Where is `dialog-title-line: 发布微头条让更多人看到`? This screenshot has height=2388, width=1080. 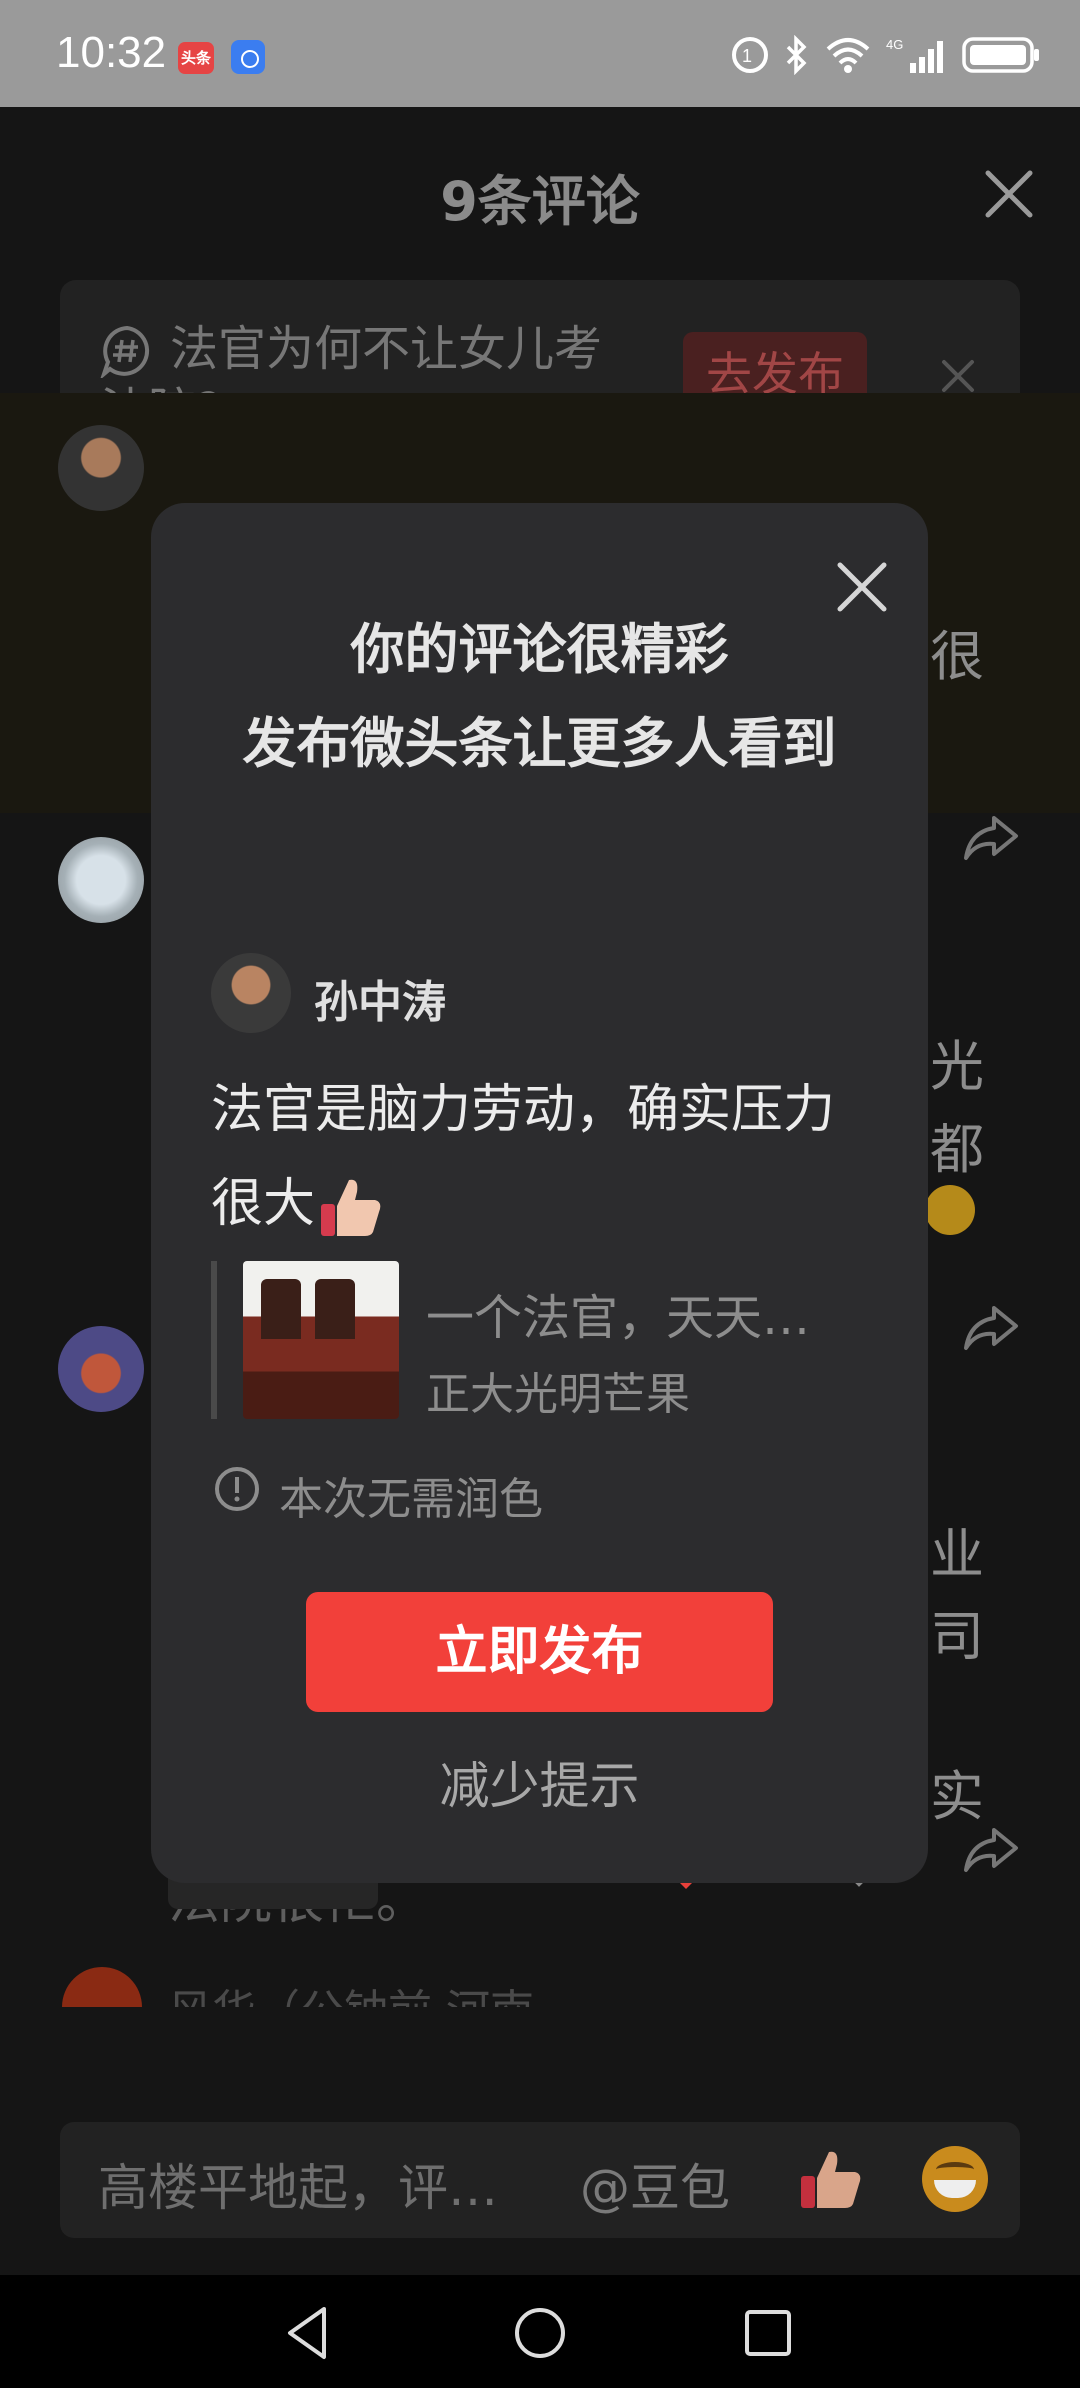 dialog-title-line: 发布微头条让更多人看到 is located at coordinates (539, 743).